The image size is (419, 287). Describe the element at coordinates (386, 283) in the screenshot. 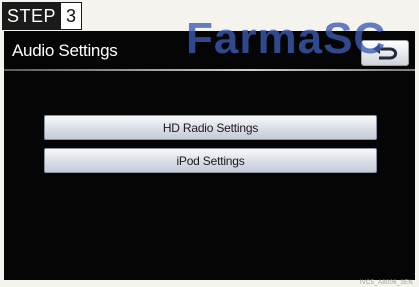

I see `figure-code: IVC5_A8006_3EN` at that location.